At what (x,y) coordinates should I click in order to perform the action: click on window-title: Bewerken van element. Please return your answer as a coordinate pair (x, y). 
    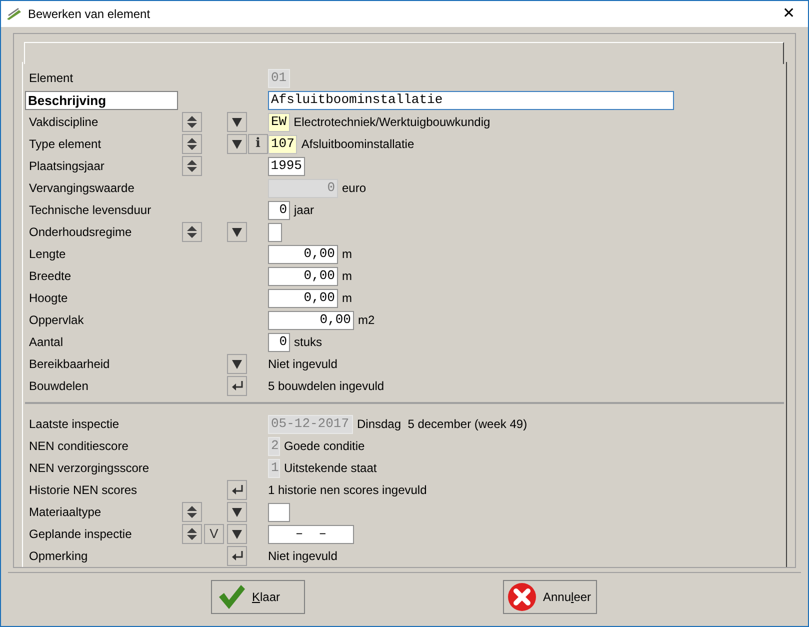
    Looking at the image, I should click on (89, 14).